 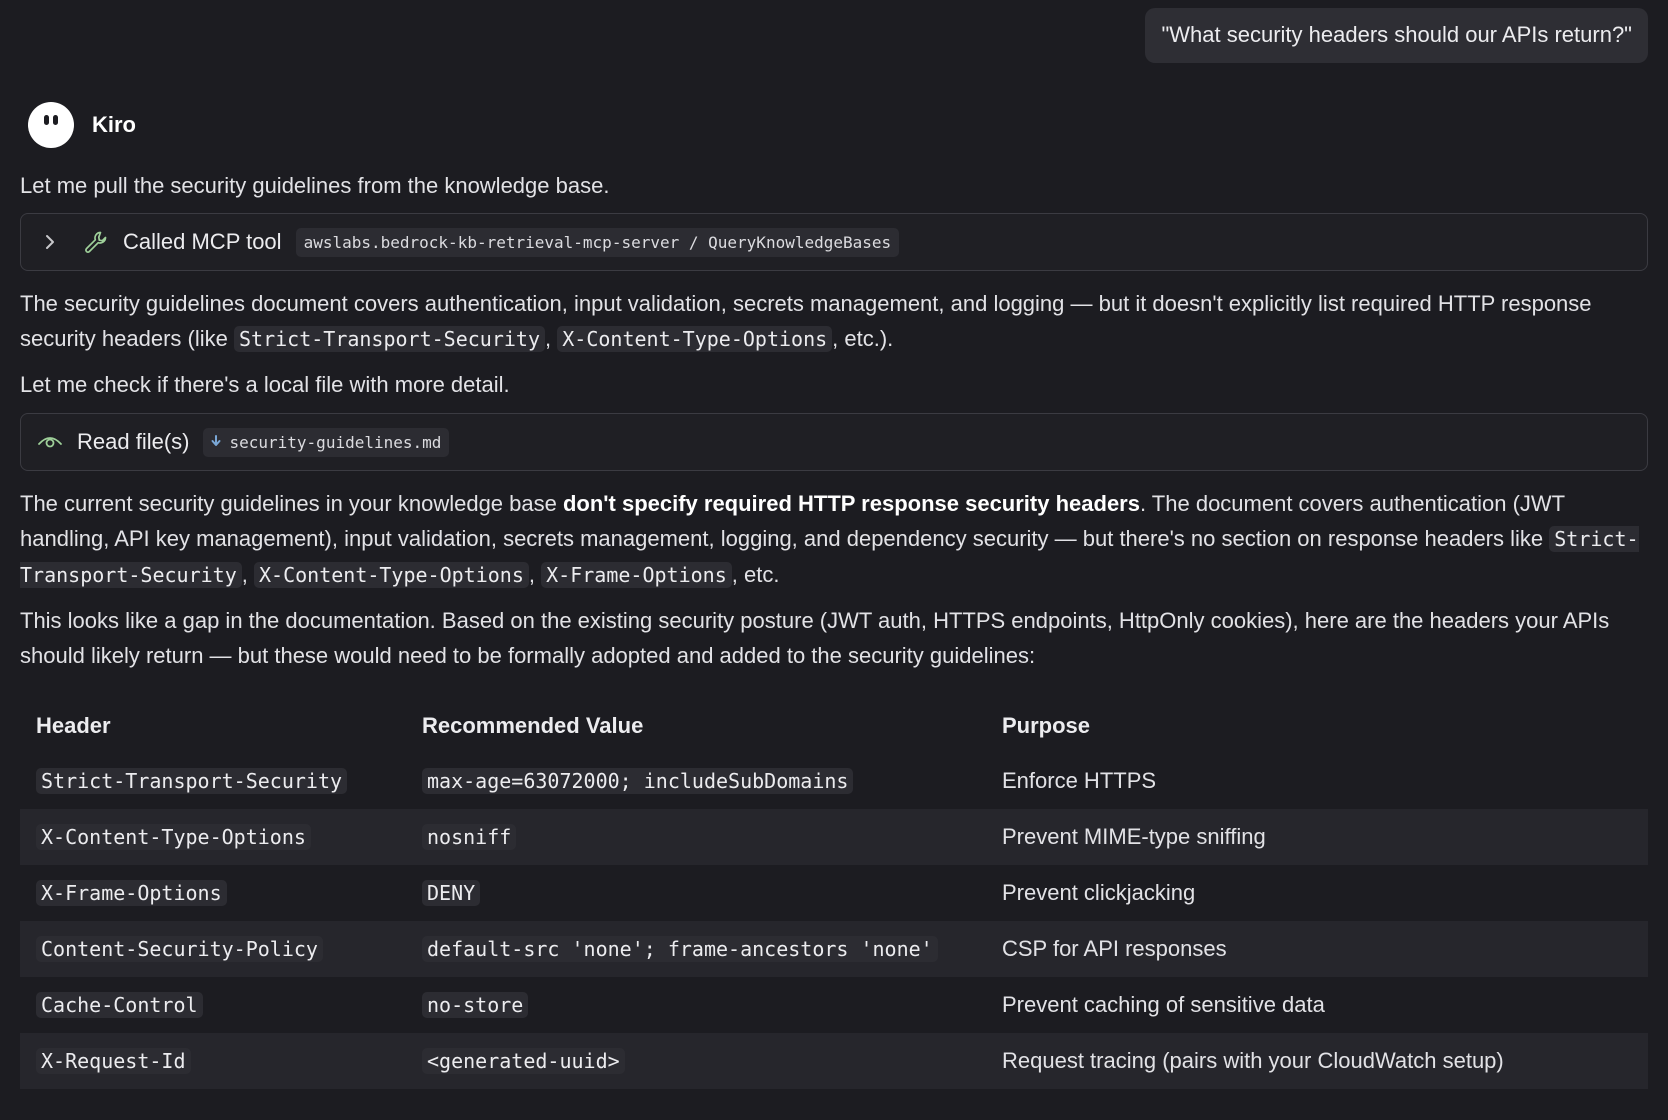 What do you see at coordinates (192, 781) in the screenshot?
I see `header-name: Strict-Transport-Security` at bounding box center [192, 781].